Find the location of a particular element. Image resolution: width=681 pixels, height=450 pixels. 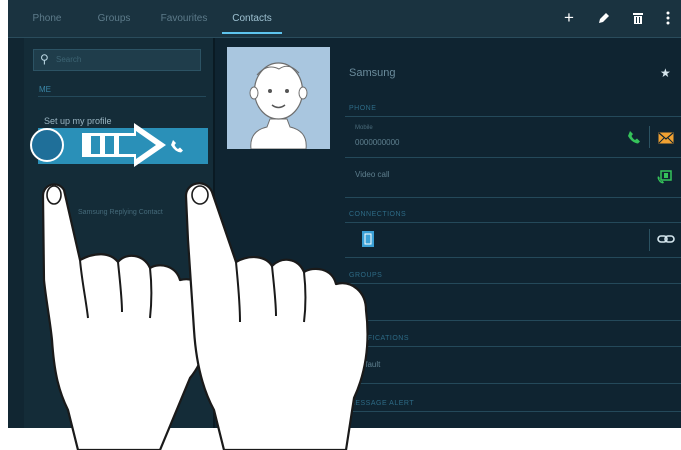

top-app-bar: Phone Groups Favourites Contacts + is located at coordinates (344, 19).